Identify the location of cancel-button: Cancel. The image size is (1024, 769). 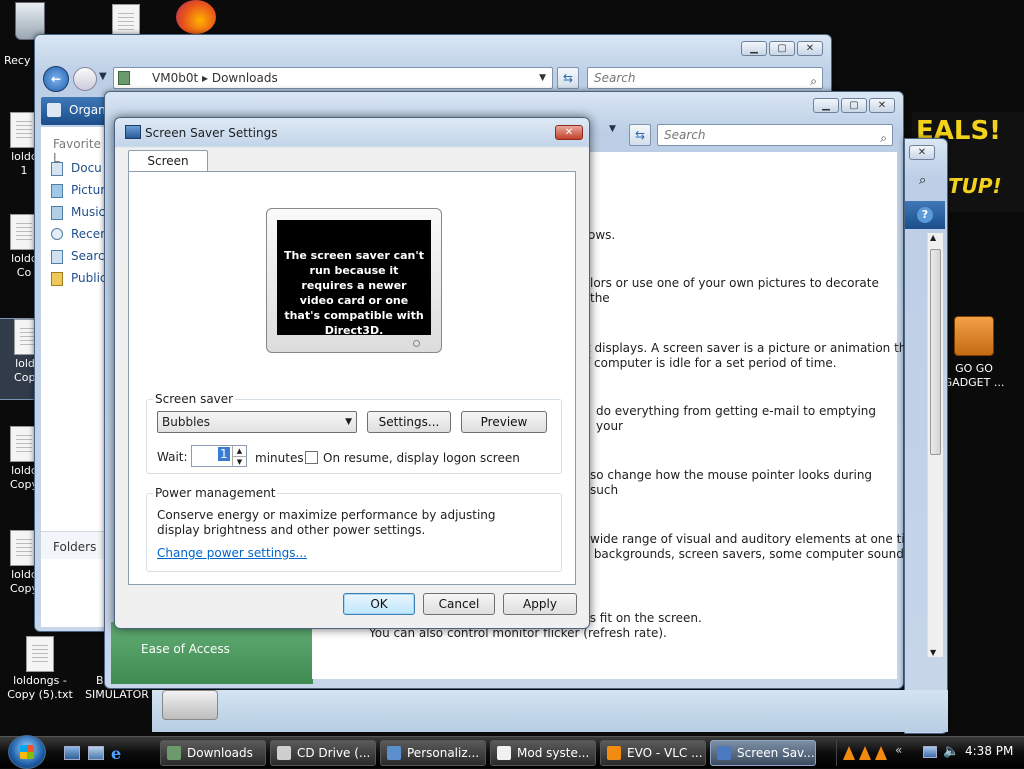
(459, 604).